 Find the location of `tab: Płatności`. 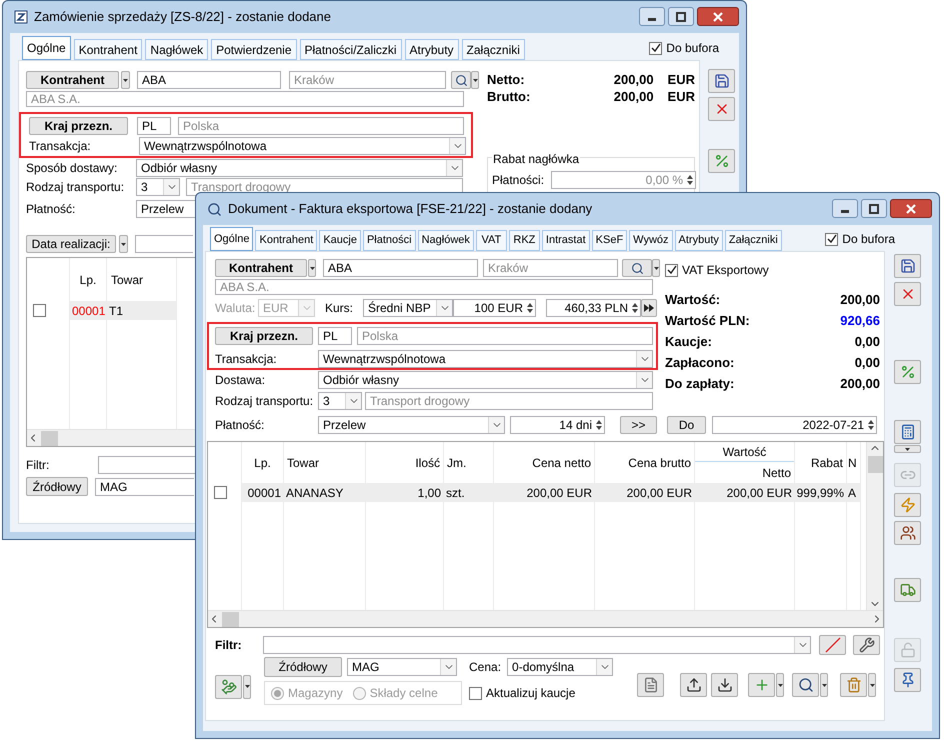

tab: Płatności is located at coordinates (389, 240).